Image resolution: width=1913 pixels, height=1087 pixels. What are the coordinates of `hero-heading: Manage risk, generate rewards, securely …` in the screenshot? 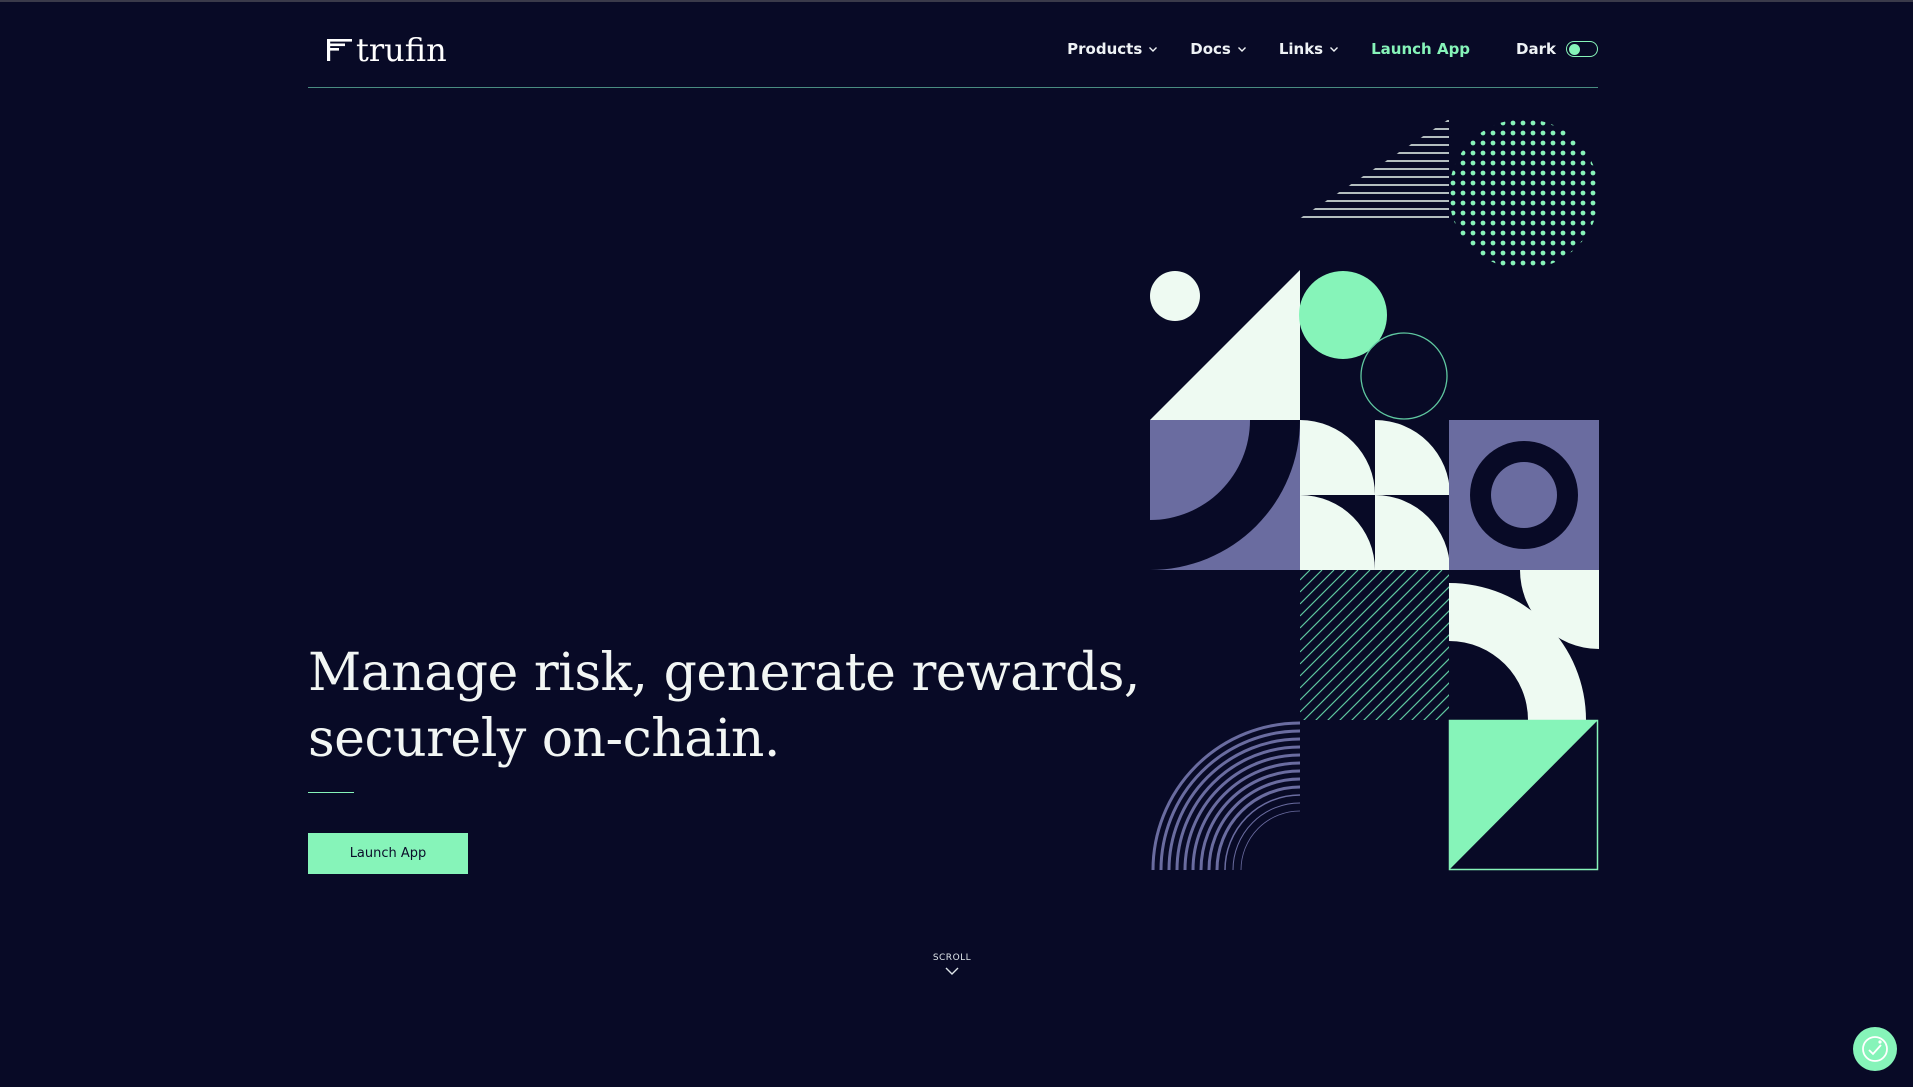 It's located at (728, 706).